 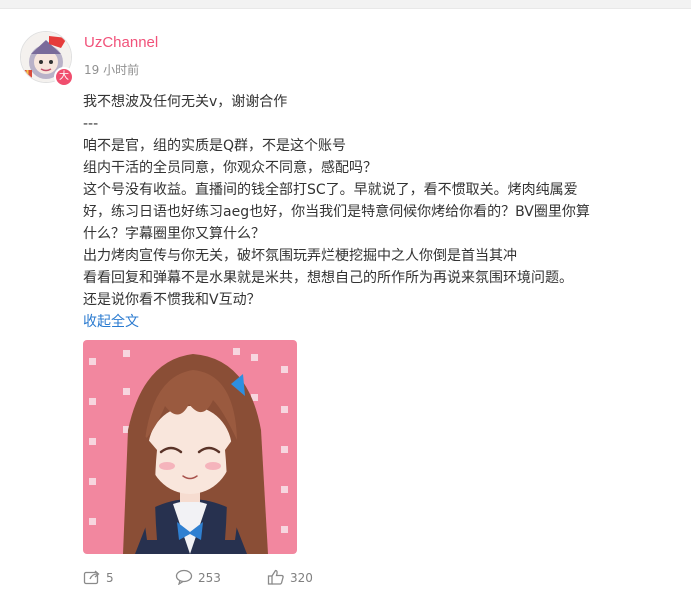 I want to click on content-line: 好，练习日语也好练习aeg也好，你当我们是特意伺候你烤给你看的？BV圈里你算, so click(x=336, y=212).